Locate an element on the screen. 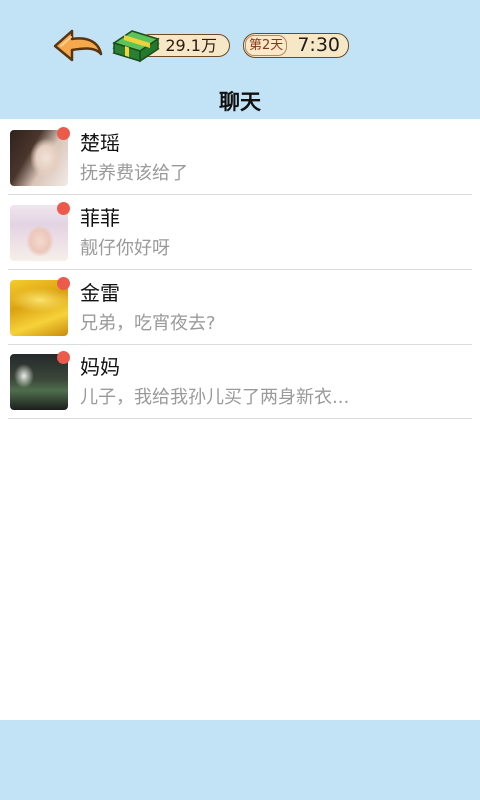  contact-name: 菲菲 is located at coordinates (100, 218).